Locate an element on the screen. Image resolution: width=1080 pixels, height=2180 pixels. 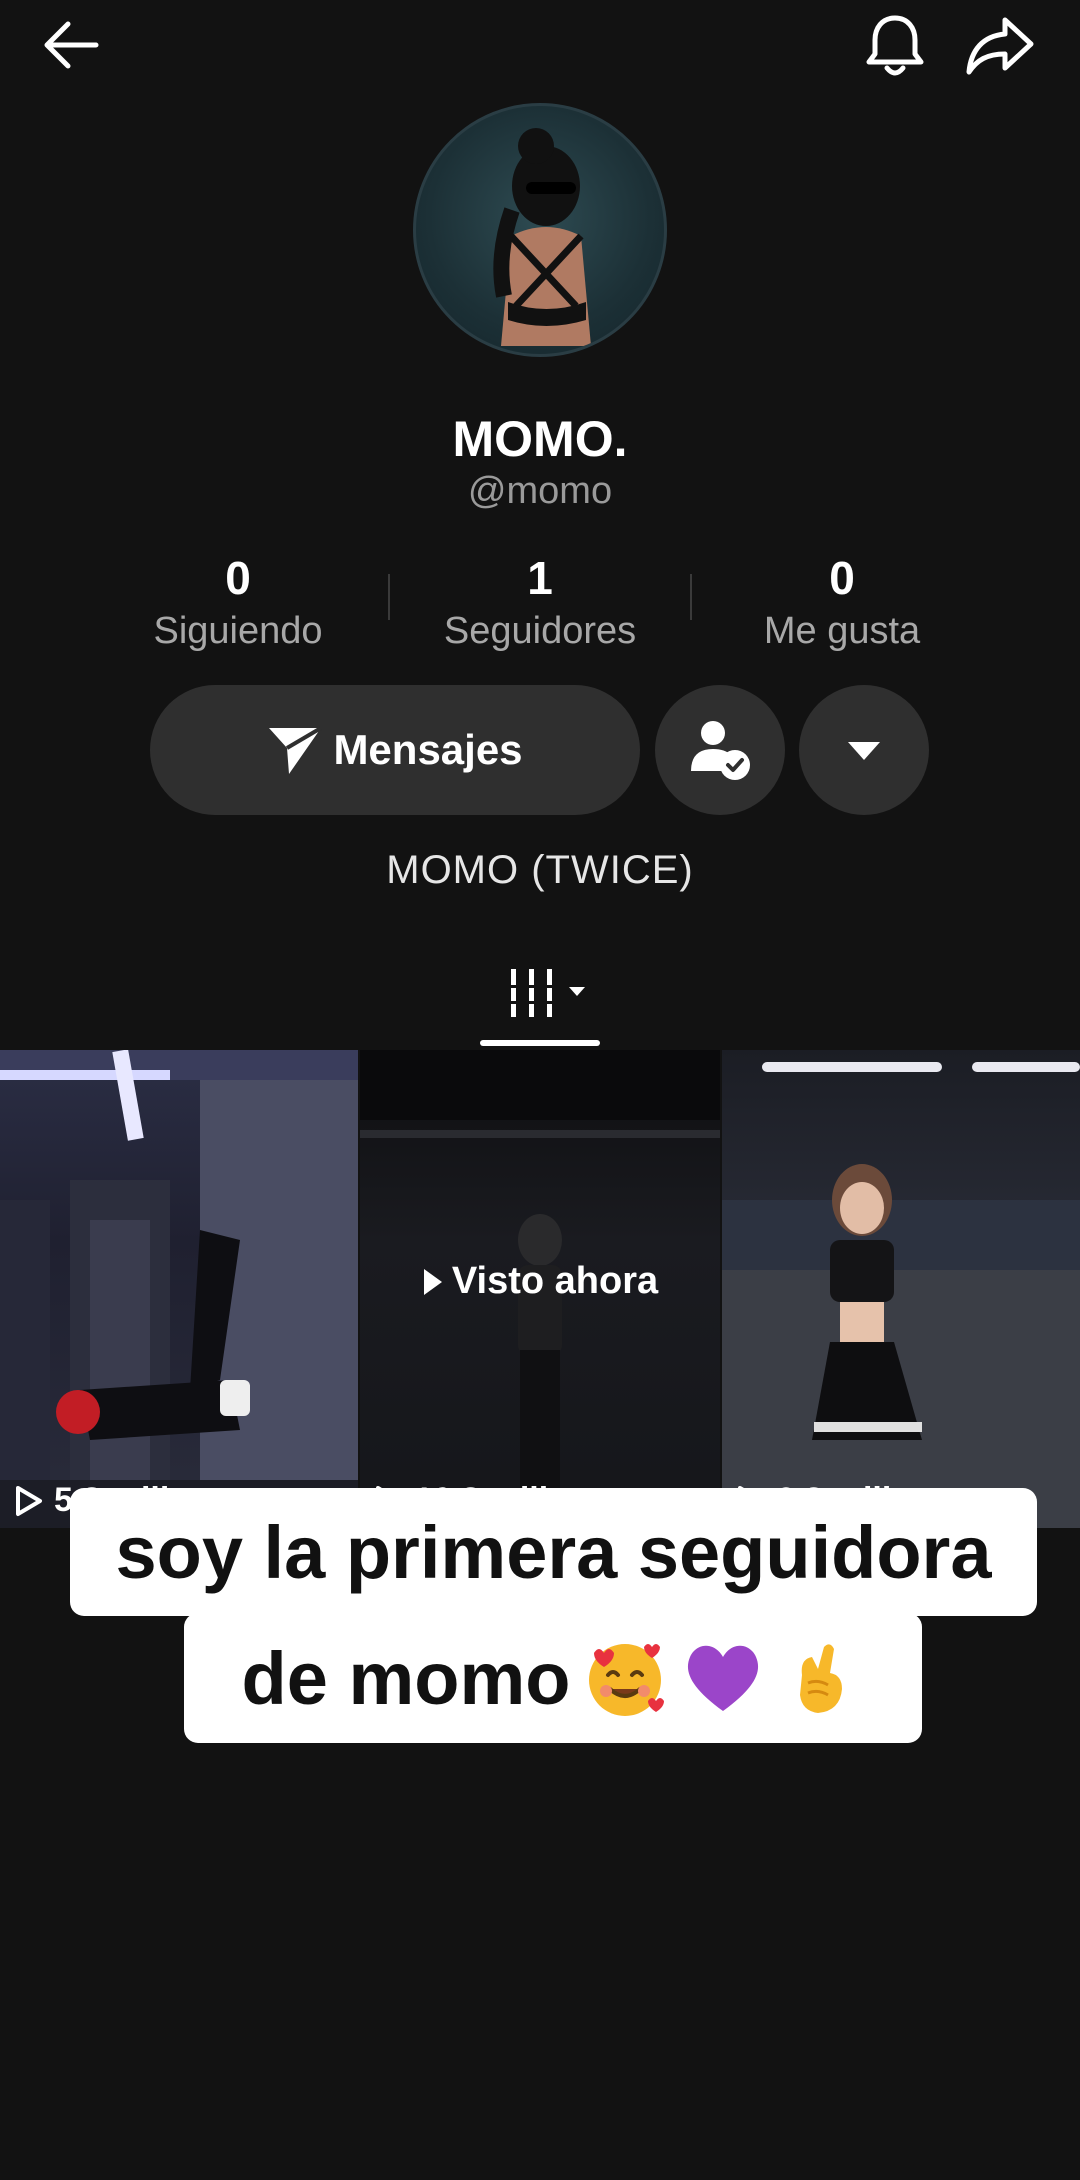
video-thumbnail: 5,8 mill. is located at coordinates (179, 1289).